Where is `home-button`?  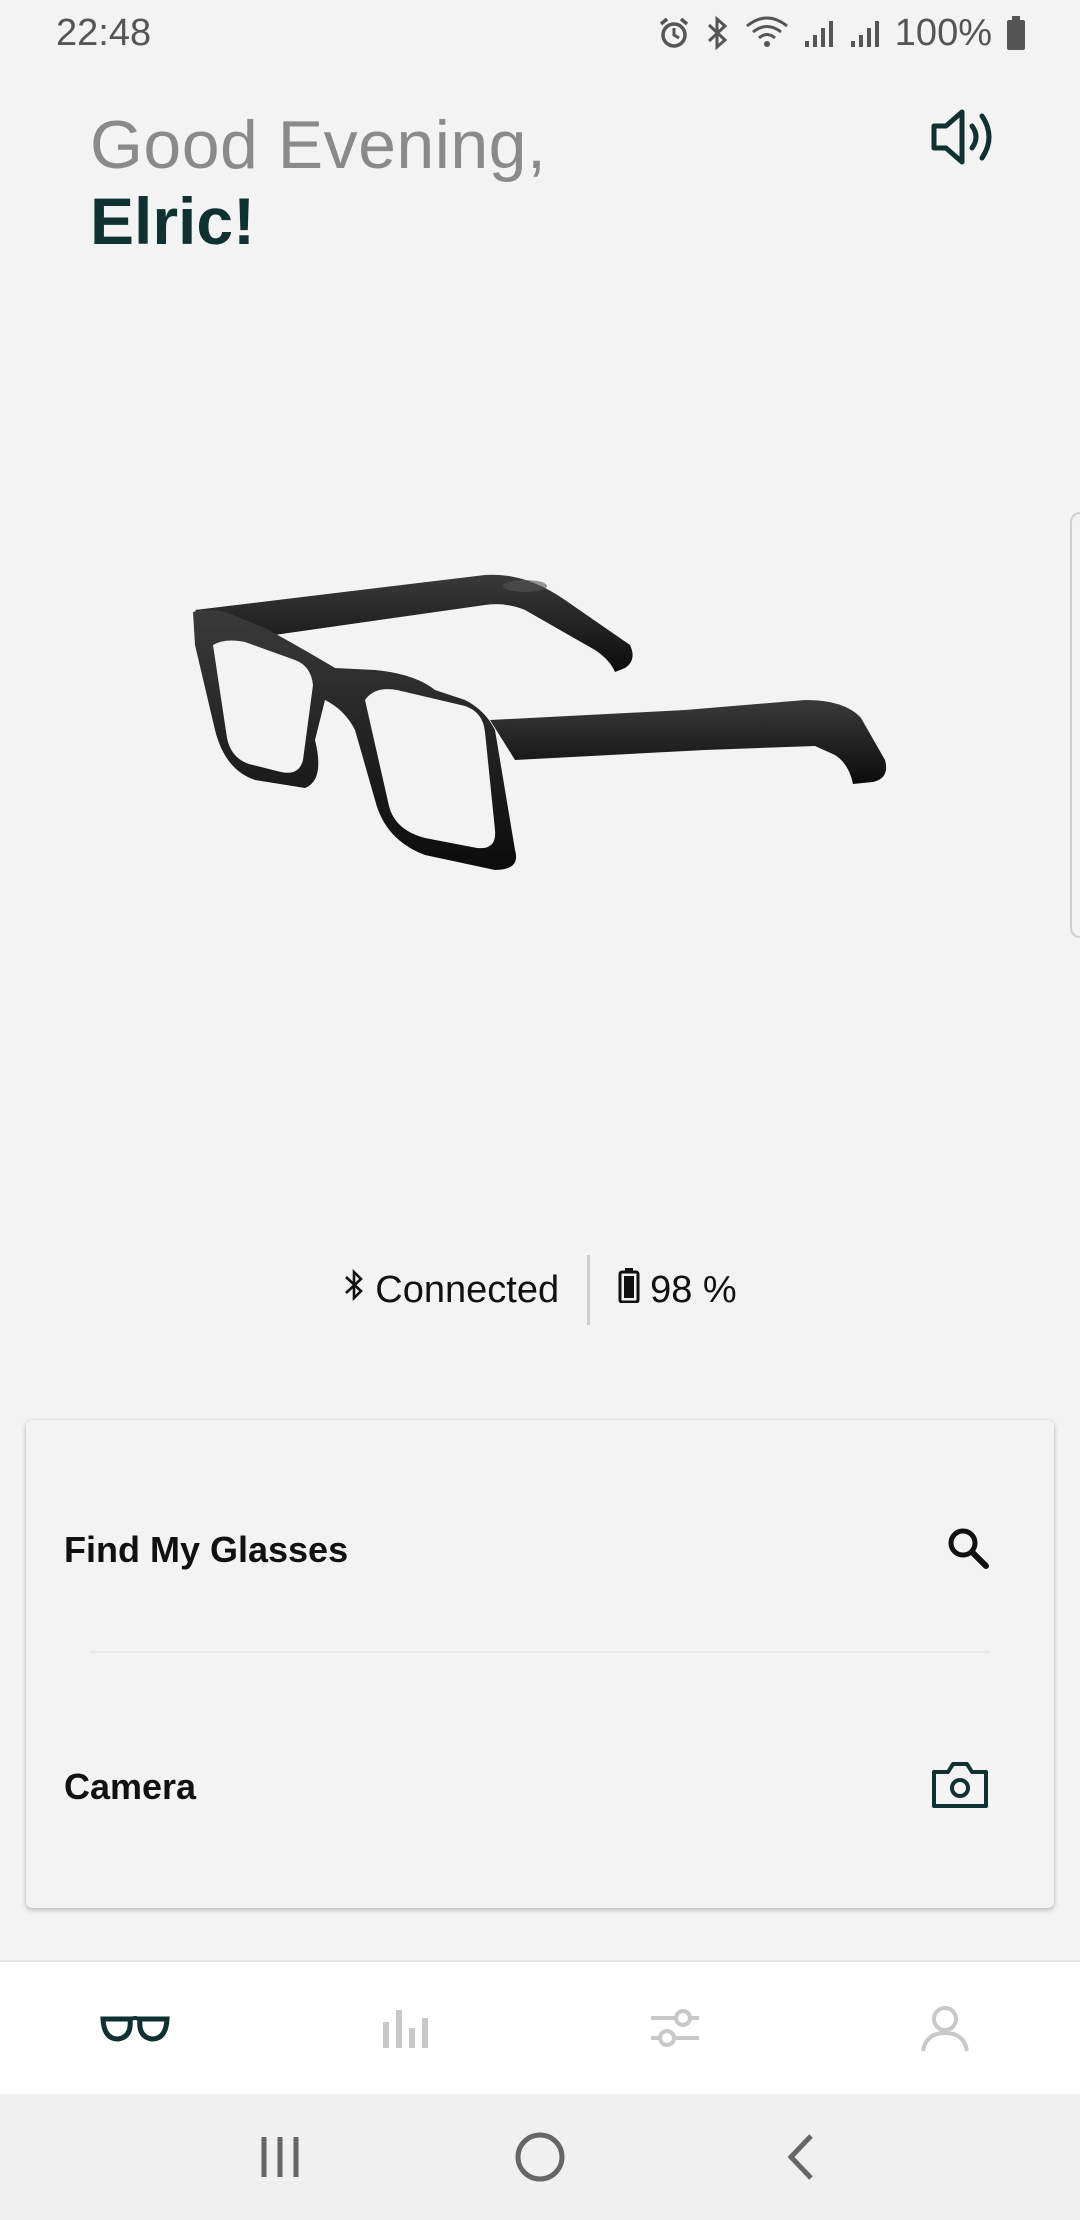
home-button is located at coordinates (540, 2157).